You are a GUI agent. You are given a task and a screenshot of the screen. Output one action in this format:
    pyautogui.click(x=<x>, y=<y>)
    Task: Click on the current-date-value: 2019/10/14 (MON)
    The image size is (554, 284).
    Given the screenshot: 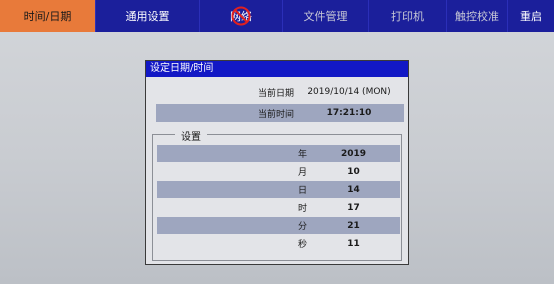 What is the action you would take?
    pyautogui.click(x=349, y=92)
    